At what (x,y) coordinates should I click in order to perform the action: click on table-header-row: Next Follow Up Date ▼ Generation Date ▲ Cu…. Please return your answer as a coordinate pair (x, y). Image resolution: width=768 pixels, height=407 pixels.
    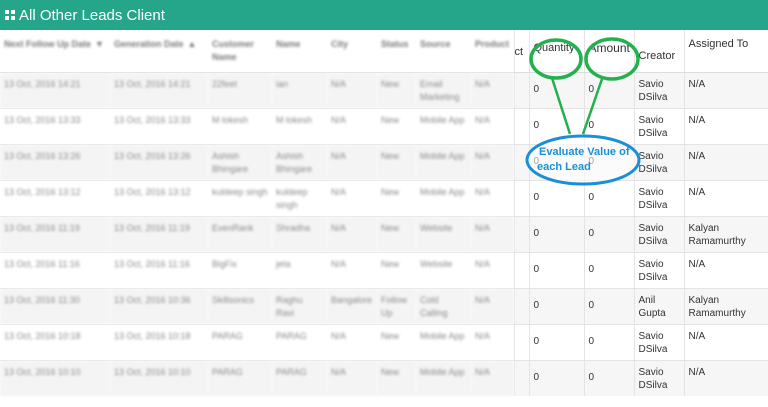
    Looking at the image, I should click on (384, 51).